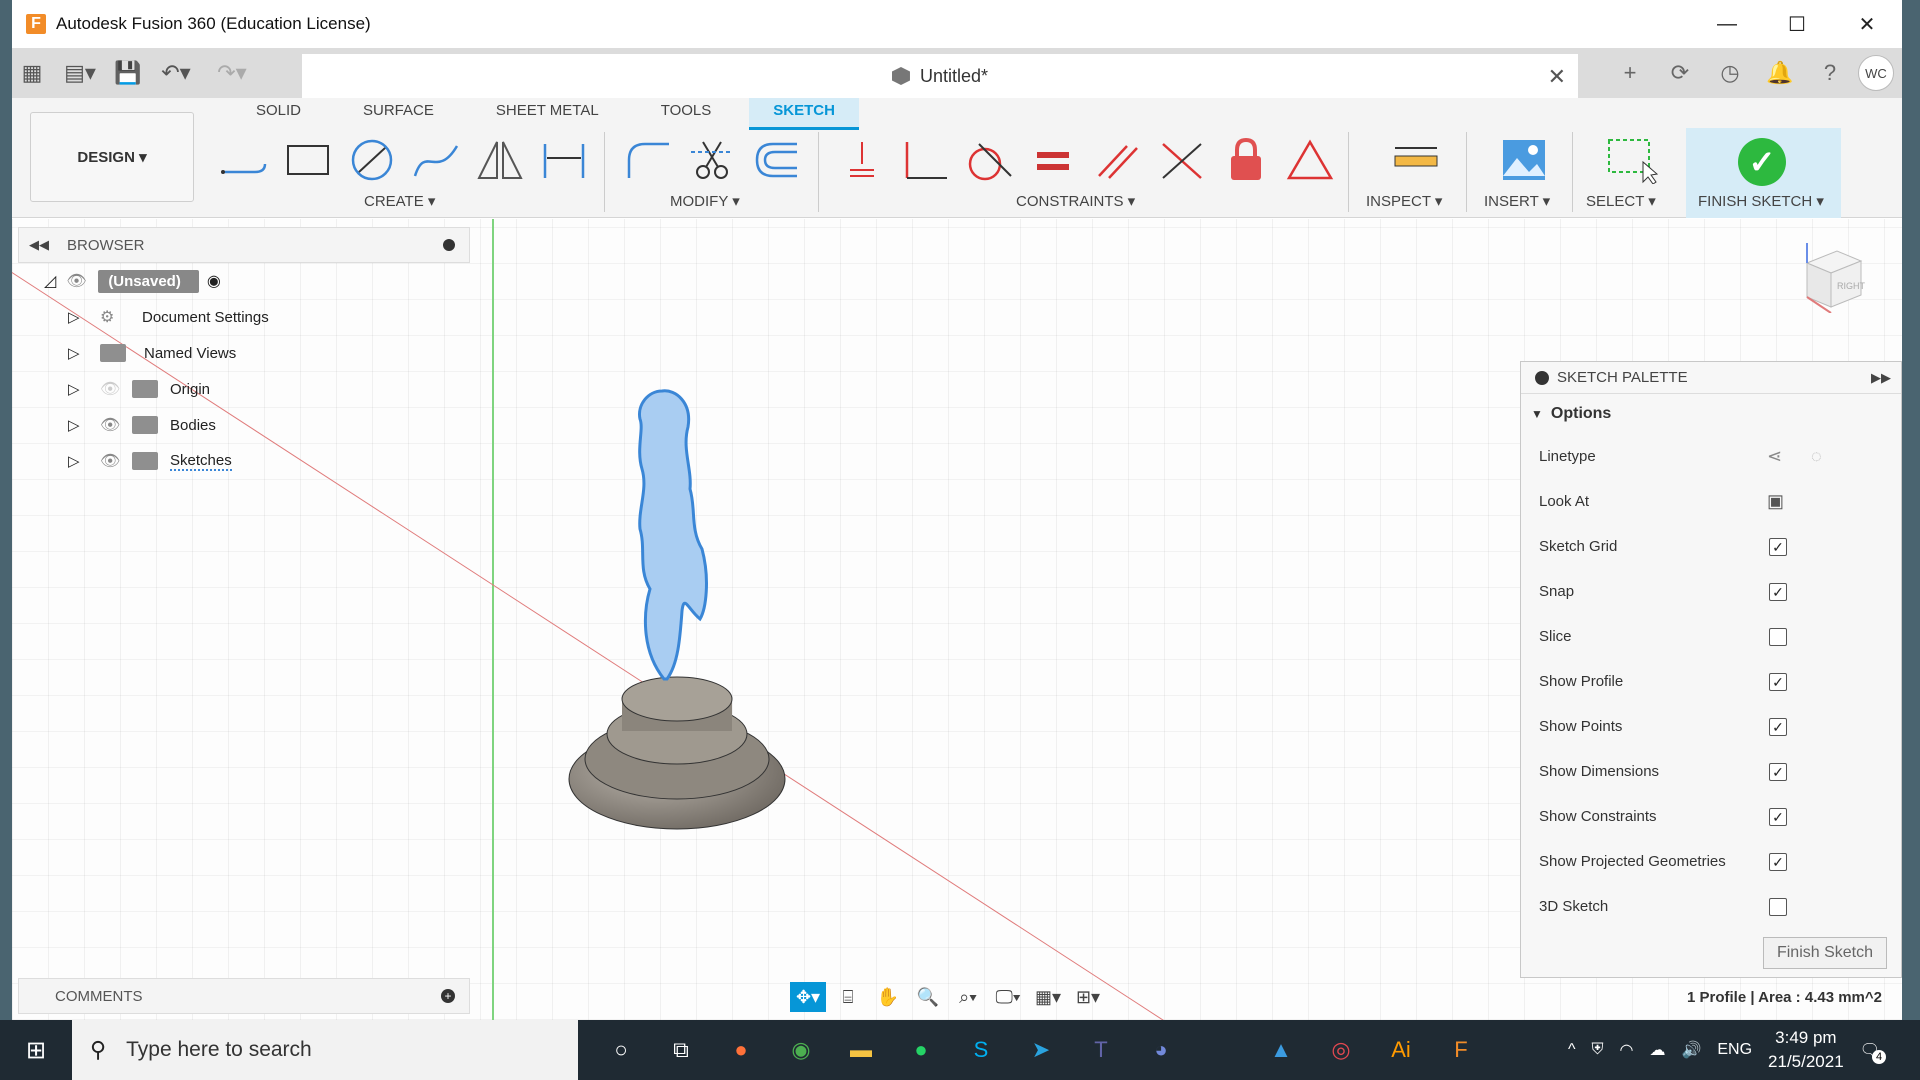 This screenshot has width=1920, height=1080. Describe the element at coordinates (32, 73) in the screenshot. I see `data-panel-grid-icon: ▦` at that location.